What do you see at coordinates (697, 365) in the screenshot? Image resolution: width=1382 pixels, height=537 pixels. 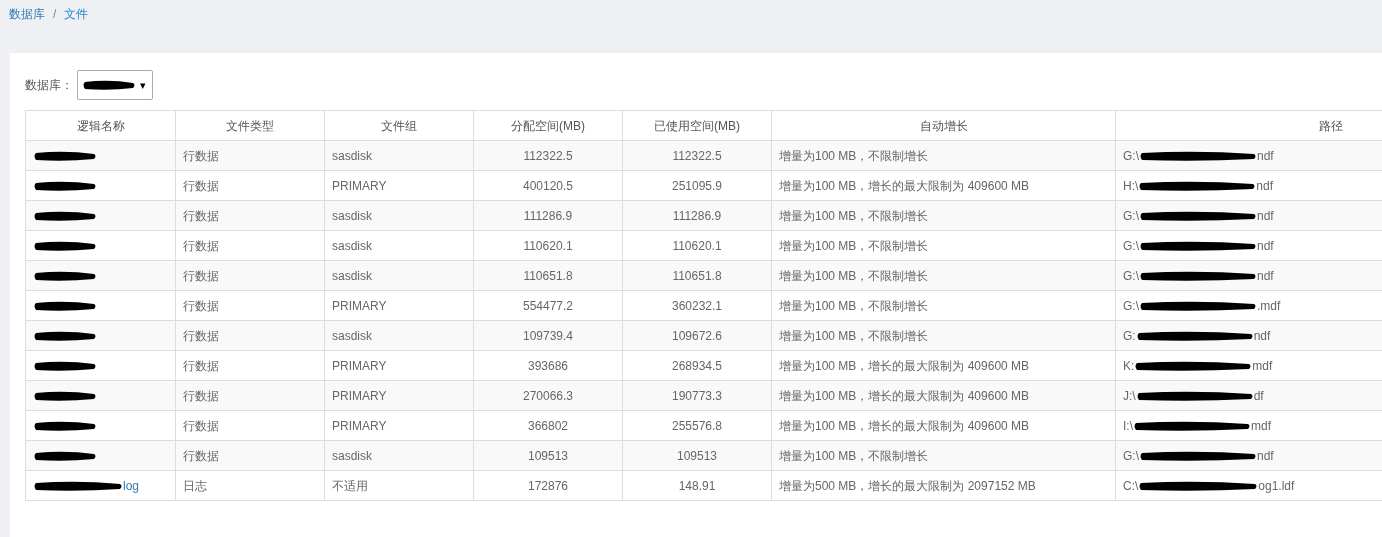 I see `table-cell: 268934.5` at bounding box center [697, 365].